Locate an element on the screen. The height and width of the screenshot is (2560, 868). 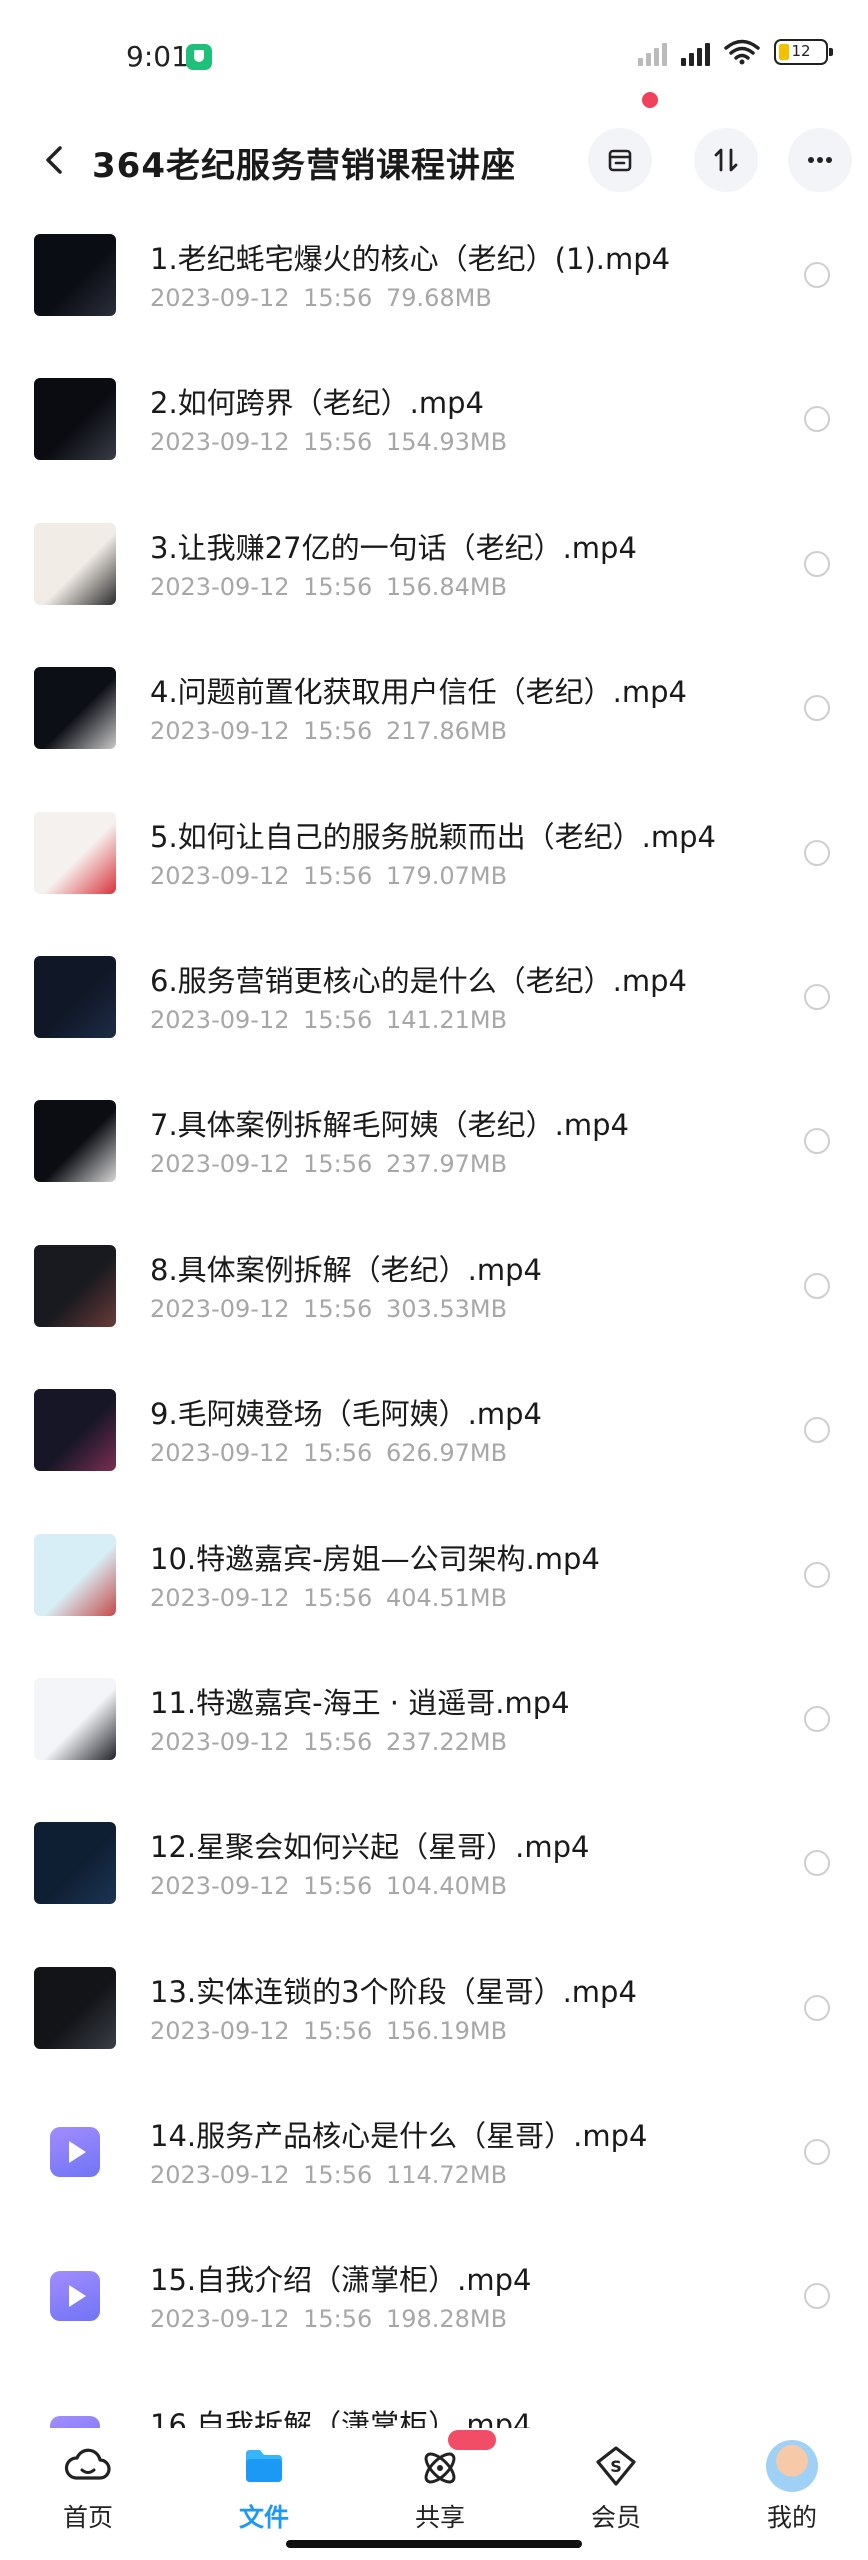
file-row: 2.如何跨界（老纪）.mp4 2023-09-12 15:56 154.93MB is located at coordinates (434, 430).